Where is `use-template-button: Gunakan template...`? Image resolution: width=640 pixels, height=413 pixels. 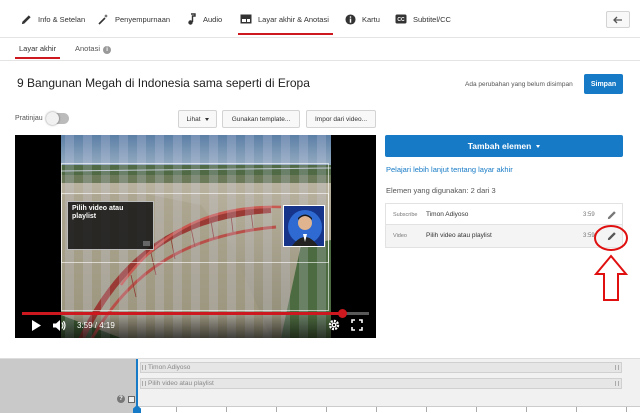
use-template-button: Gunakan template... is located at coordinates (261, 119).